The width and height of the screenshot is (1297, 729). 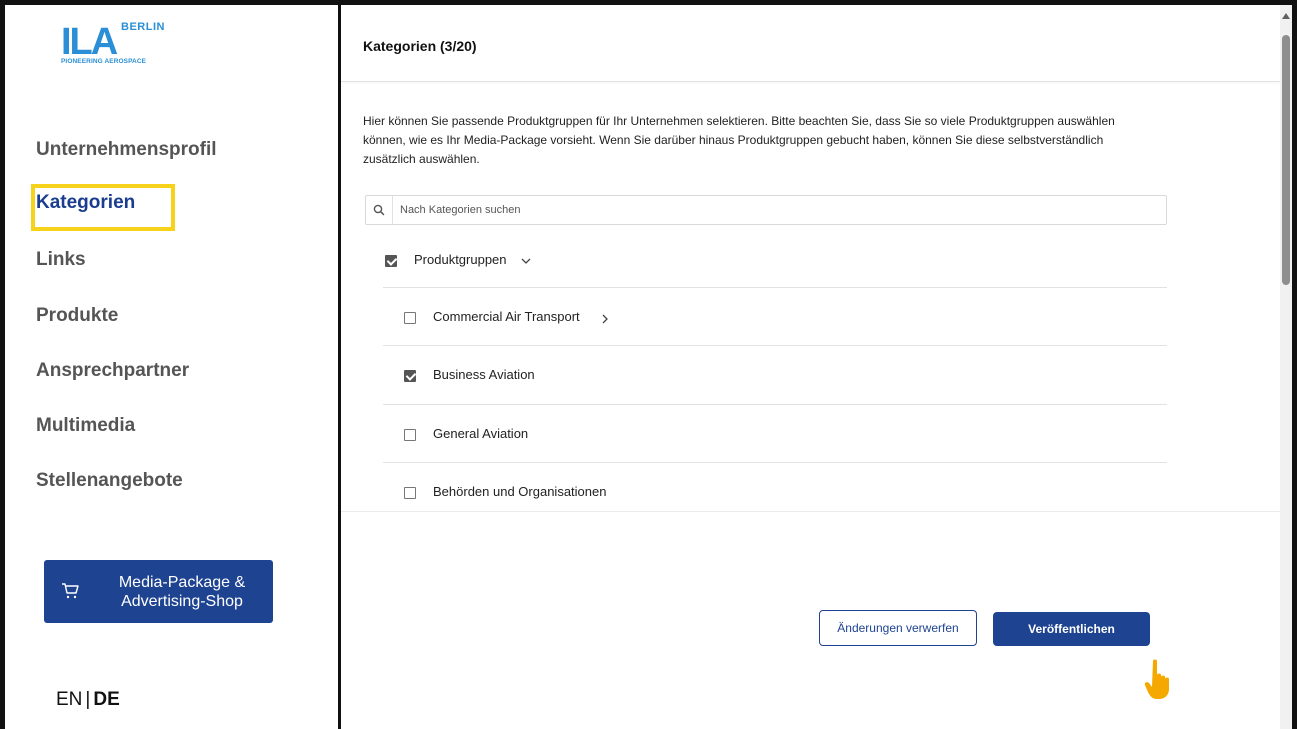 What do you see at coordinates (121, 44) in the screenshot?
I see `ila-logo: ILA BERLIN PIONEERING AEROSPACE` at bounding box center [121, 44].